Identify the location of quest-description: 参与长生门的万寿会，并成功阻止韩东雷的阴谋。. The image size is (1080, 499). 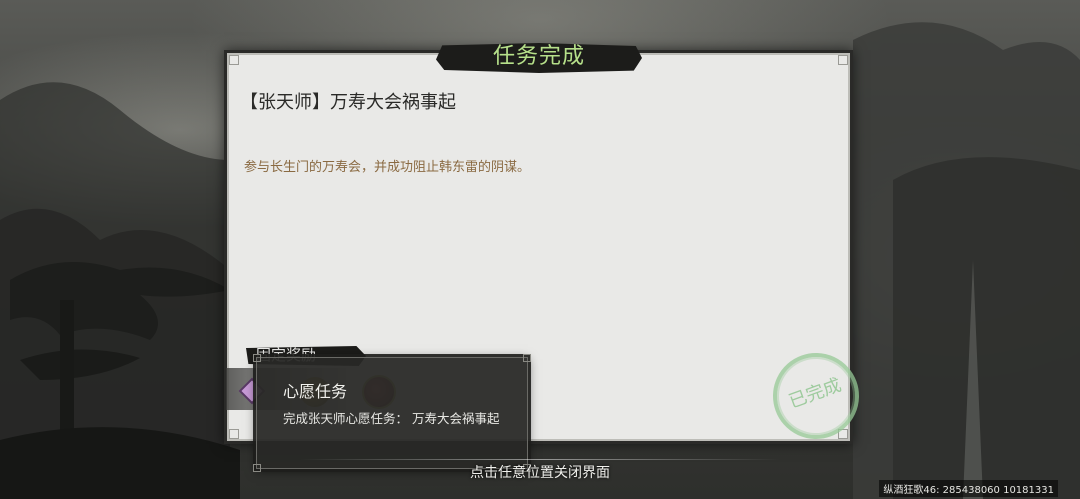
(387, 167).